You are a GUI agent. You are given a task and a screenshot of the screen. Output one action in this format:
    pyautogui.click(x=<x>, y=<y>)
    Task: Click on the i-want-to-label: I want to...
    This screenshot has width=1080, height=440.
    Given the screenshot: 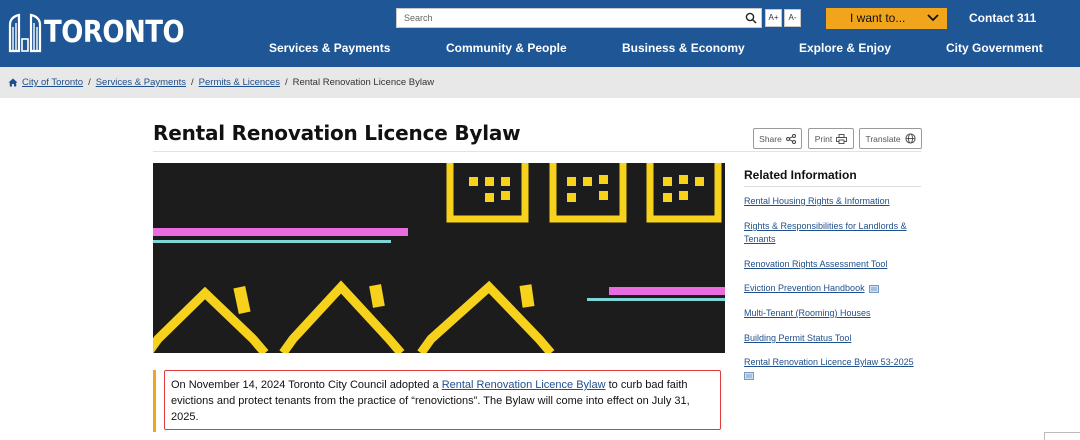 What is the action you would take?
    pyautogui.click(x=878, y=18)
    